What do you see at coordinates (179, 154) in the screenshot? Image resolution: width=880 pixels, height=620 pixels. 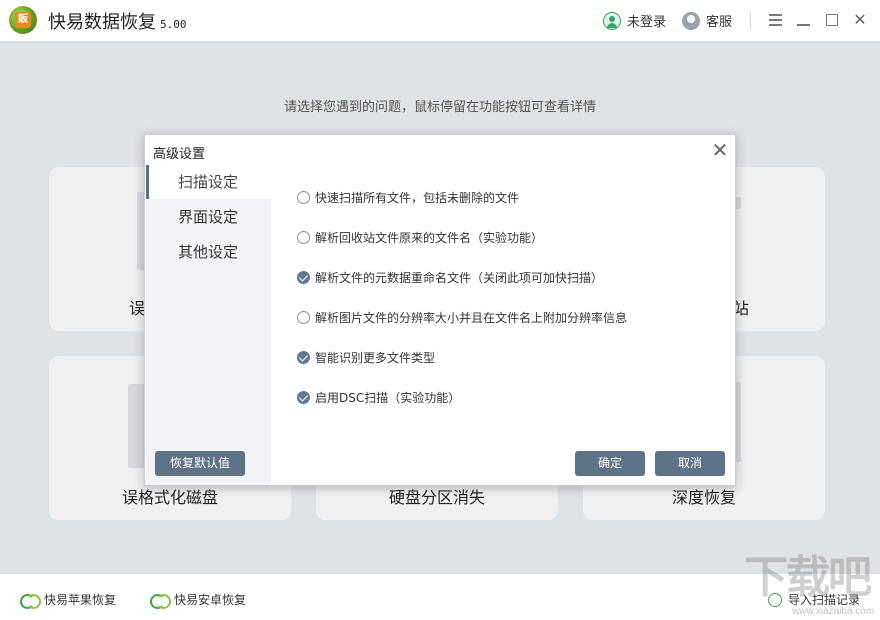 I see `dialog-title: 高级设置` at bounding box center [179, 154].